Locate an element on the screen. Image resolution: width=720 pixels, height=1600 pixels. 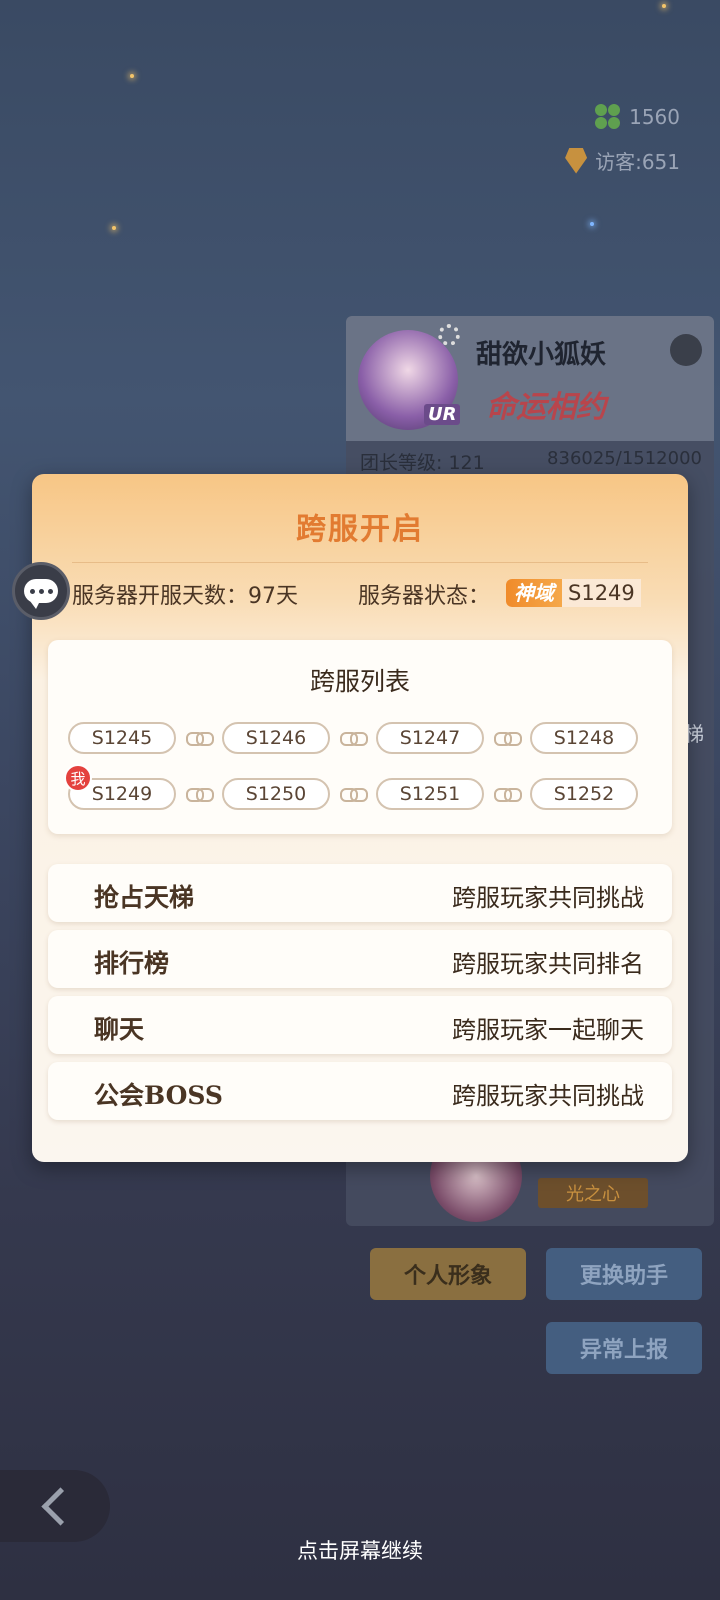
server-pill: S1252 is located at coordinates (584, 794).